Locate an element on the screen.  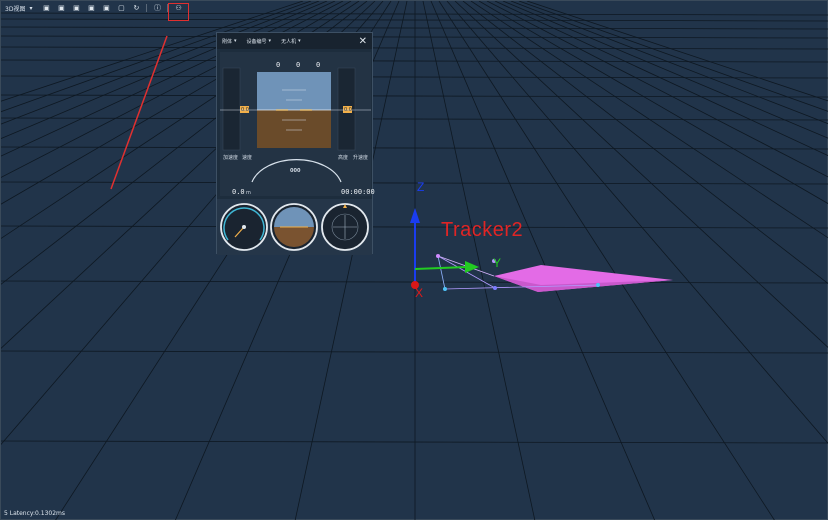
drone-dropdown-value: 无人机 is located at coordinates (289, 41).